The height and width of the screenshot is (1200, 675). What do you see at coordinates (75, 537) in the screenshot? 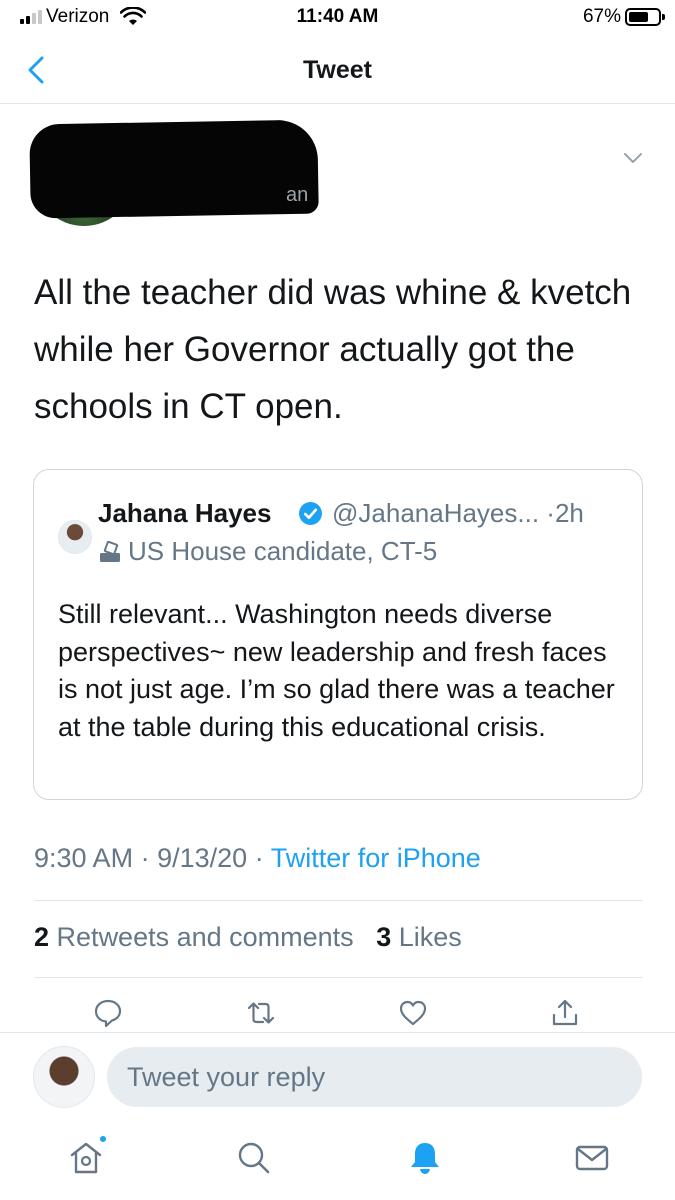
I see `quoted-avatar` at bounding box center [75, 537].